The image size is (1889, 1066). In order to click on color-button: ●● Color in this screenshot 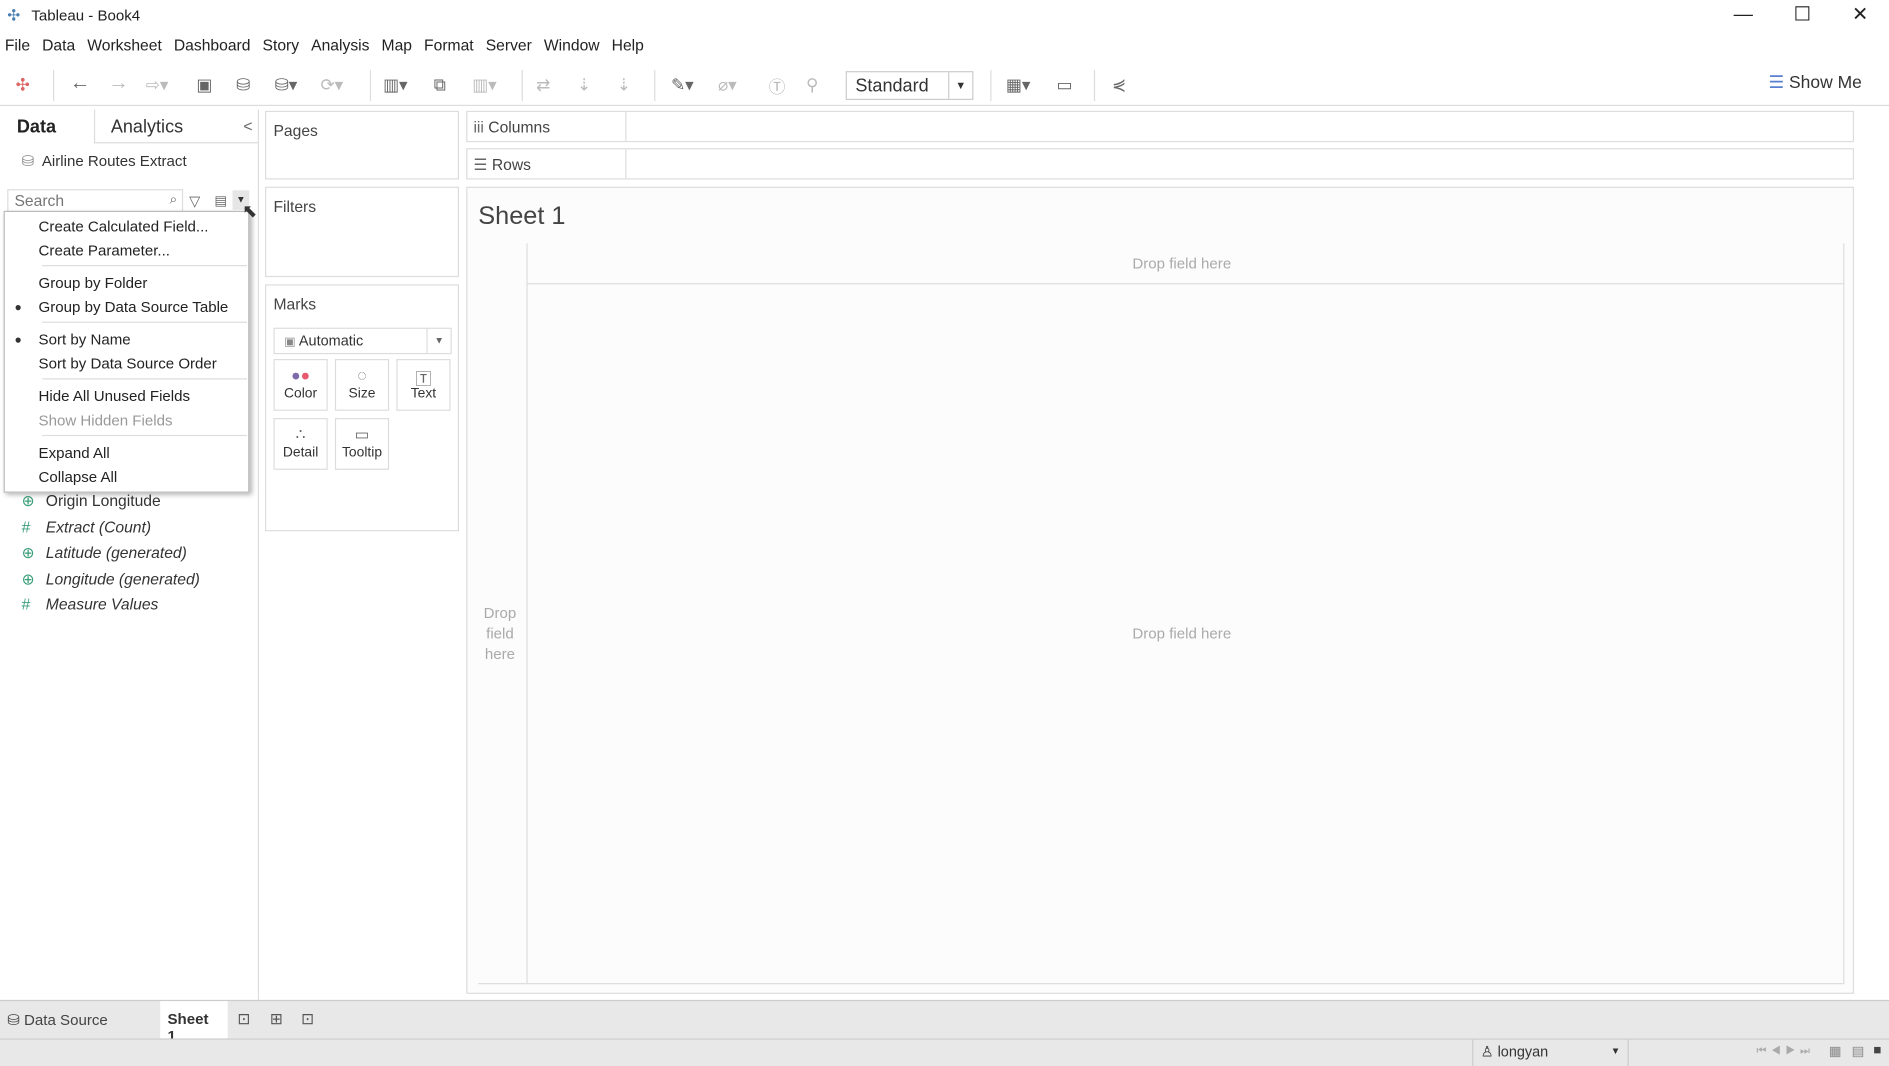, I will do `click(300, 385)`.